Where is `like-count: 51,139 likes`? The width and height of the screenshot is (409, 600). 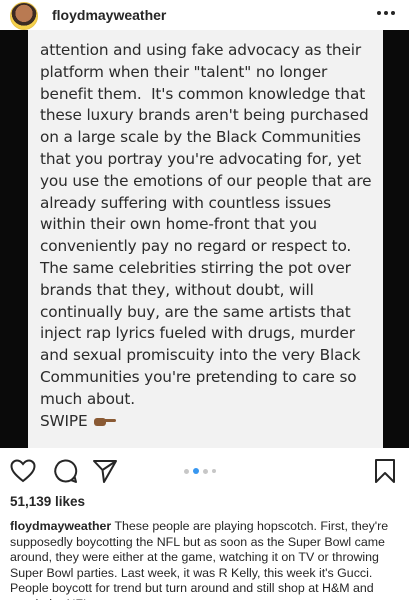
like-count: 51,139 likes is located at coordinates (47, 501).